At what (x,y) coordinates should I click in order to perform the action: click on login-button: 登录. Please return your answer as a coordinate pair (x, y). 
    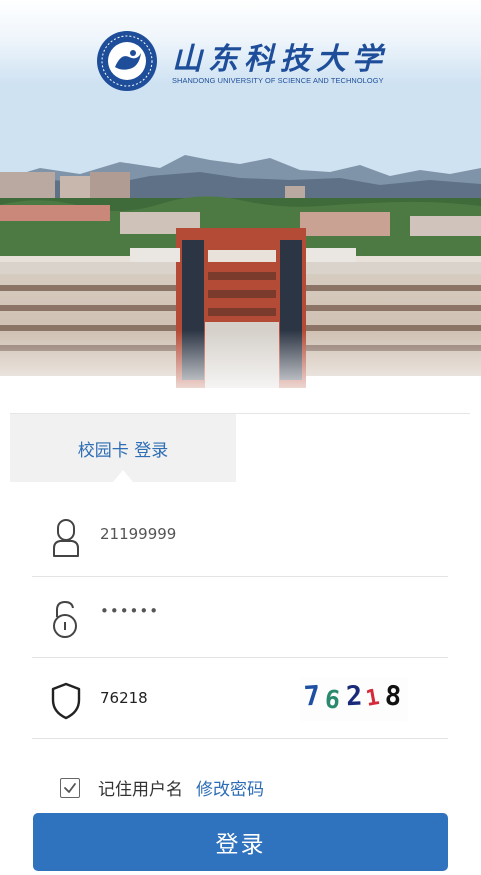
    Looking at the image, I should click on (240, 842).